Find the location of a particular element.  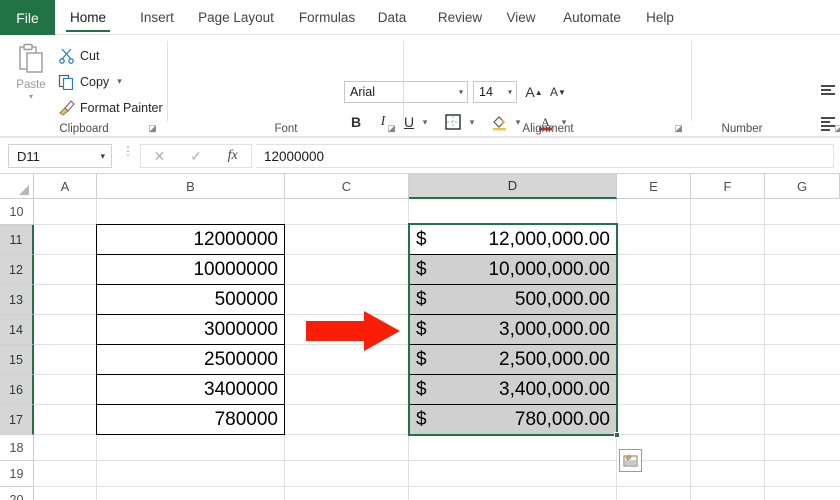

row-header-20-label: 20 is located at coordinates (16, 496).